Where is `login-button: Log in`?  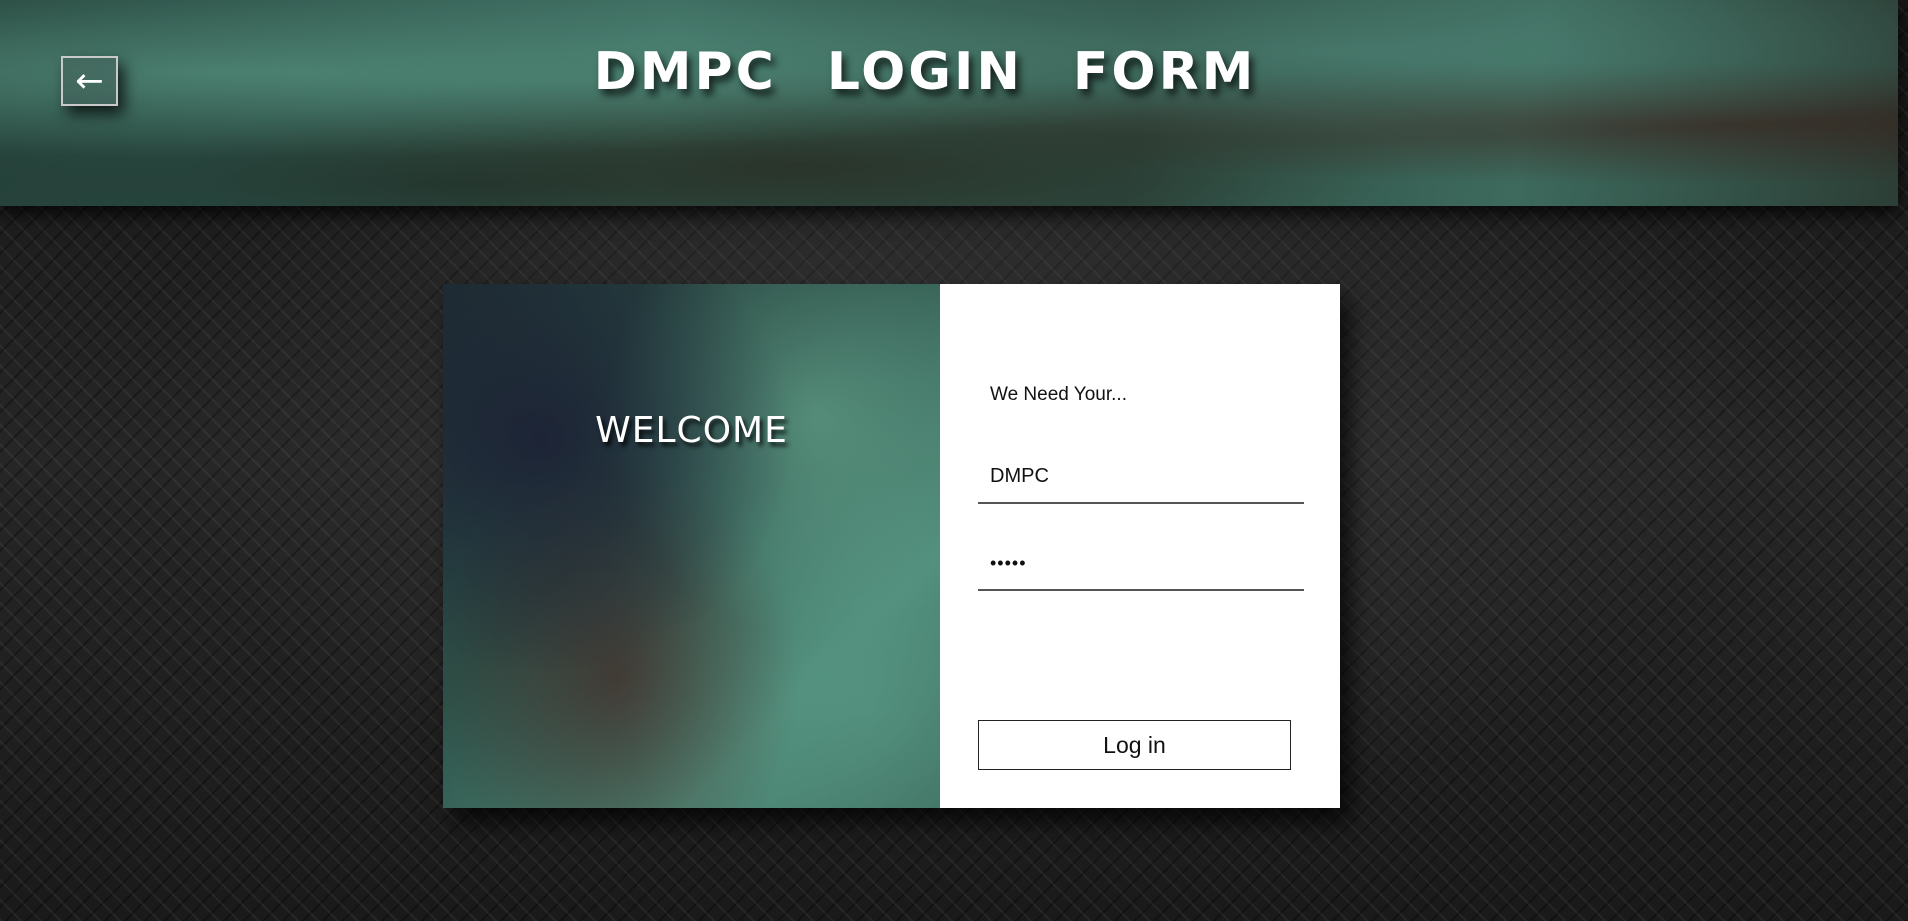
login-button: Log in is located at coordinates (1134, 745).